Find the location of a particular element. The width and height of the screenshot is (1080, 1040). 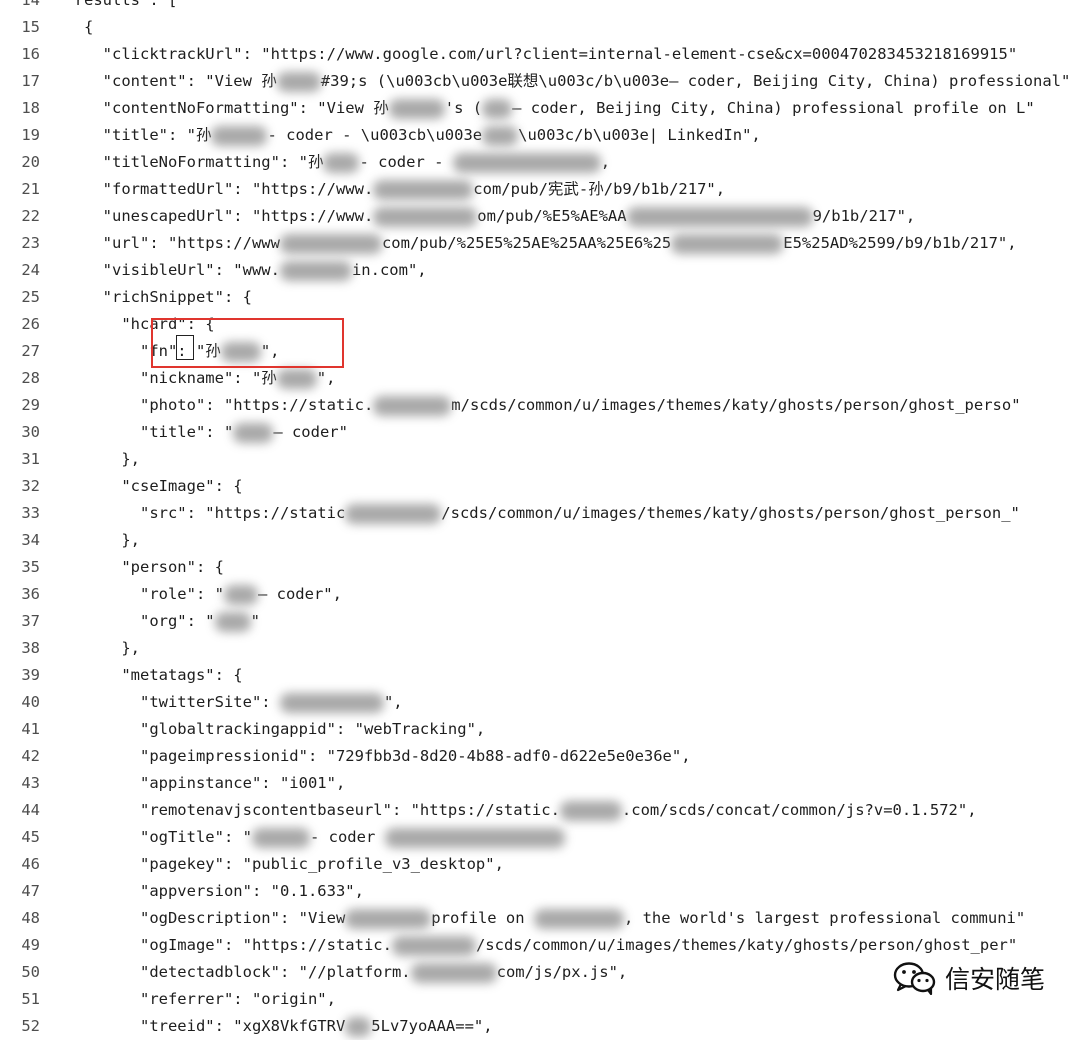

code-token: "ogImage": "https://static. is located at coordinates (210, 945).